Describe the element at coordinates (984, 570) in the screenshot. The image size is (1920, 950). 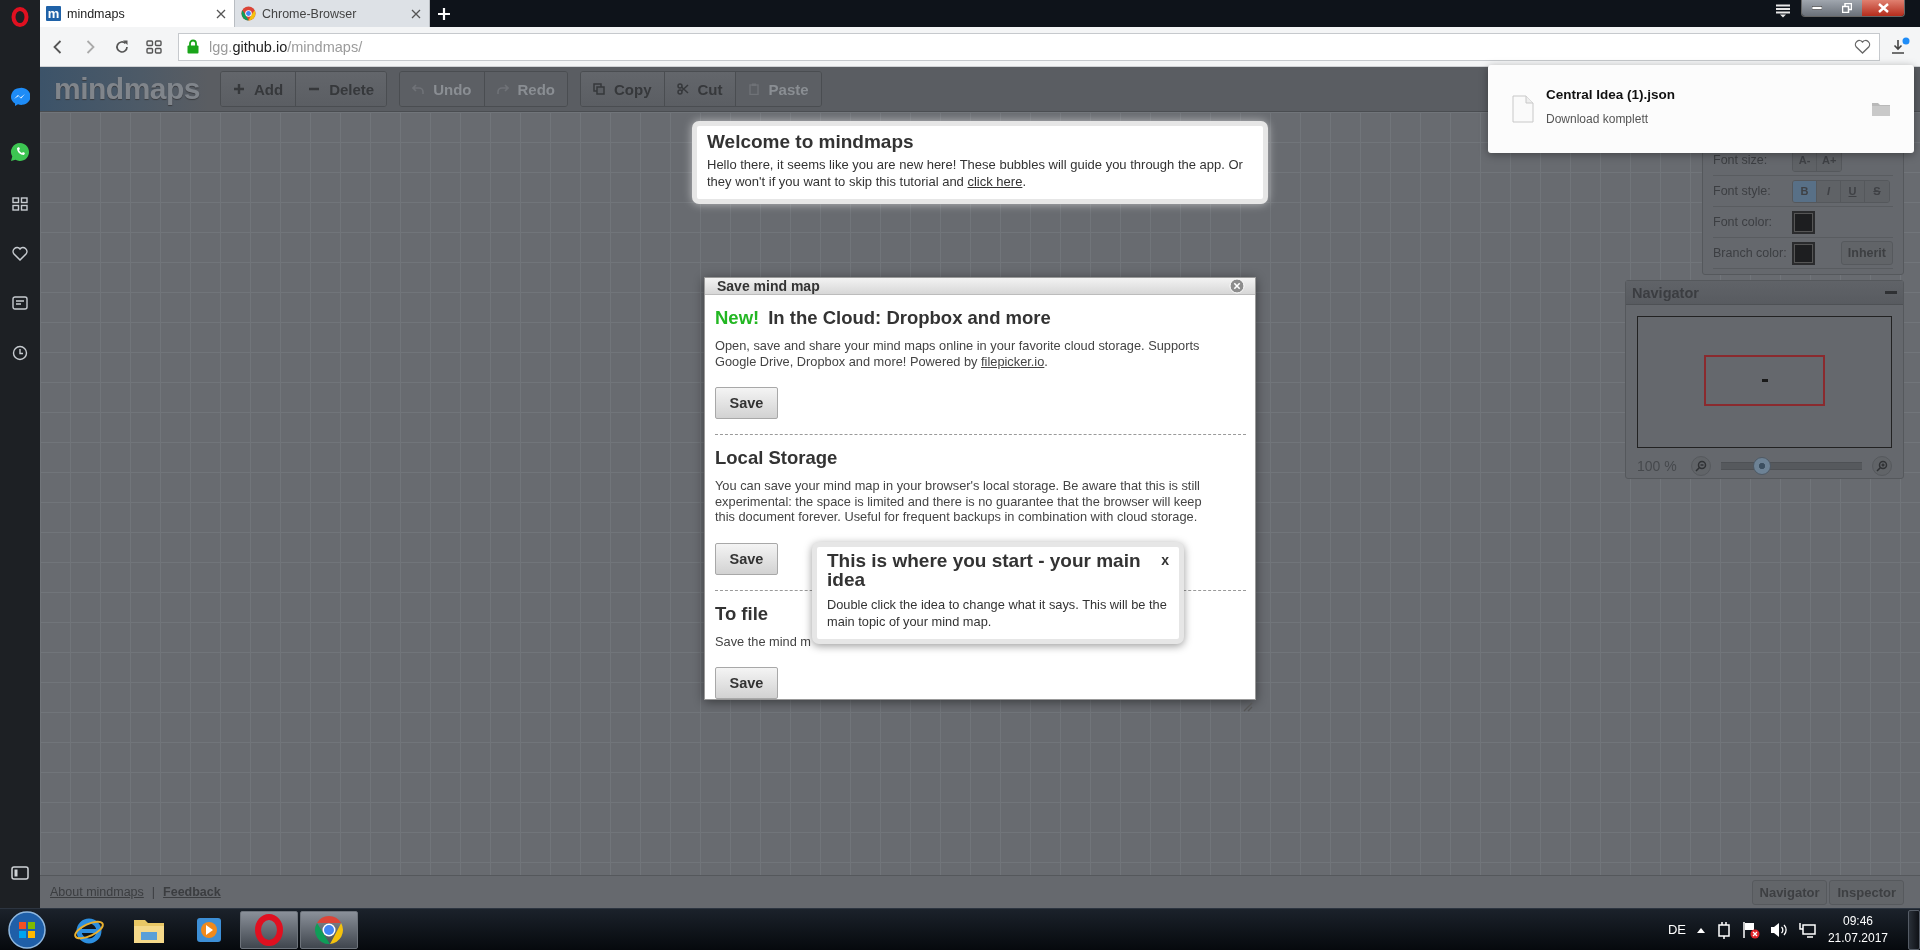
I see `bubble-title: This is where you start - your main idea` at that location.